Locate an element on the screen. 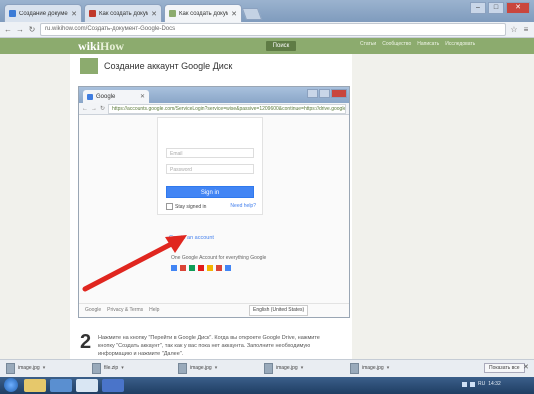  tab-label: Создание документа is located at coordinates (43, 13).